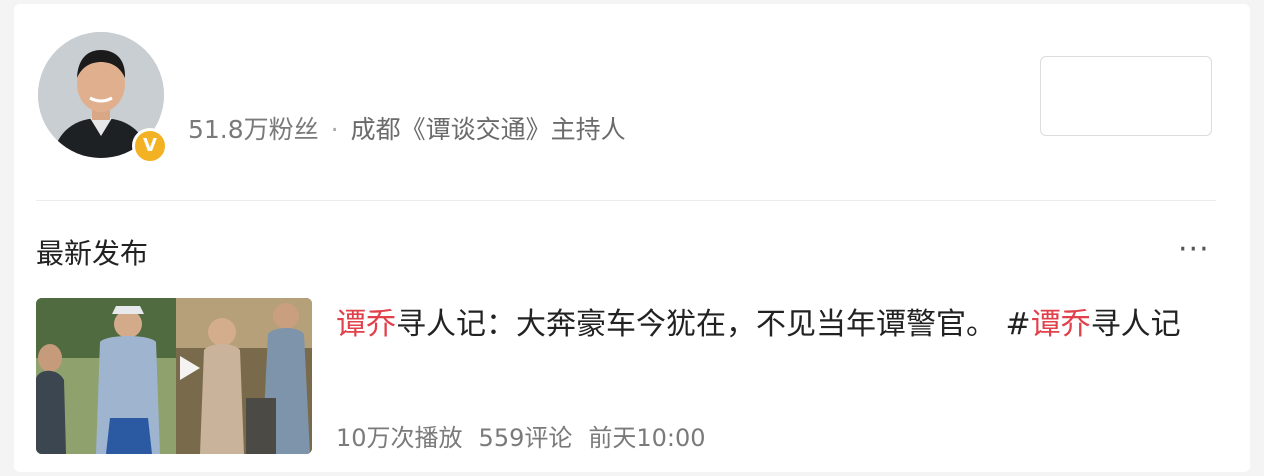 The image size is (1264, 476). Describe the element at coordinates (488, 129) in the screenshot. I see `profile-description: 成都《谭谈交通》主持人` at that location.